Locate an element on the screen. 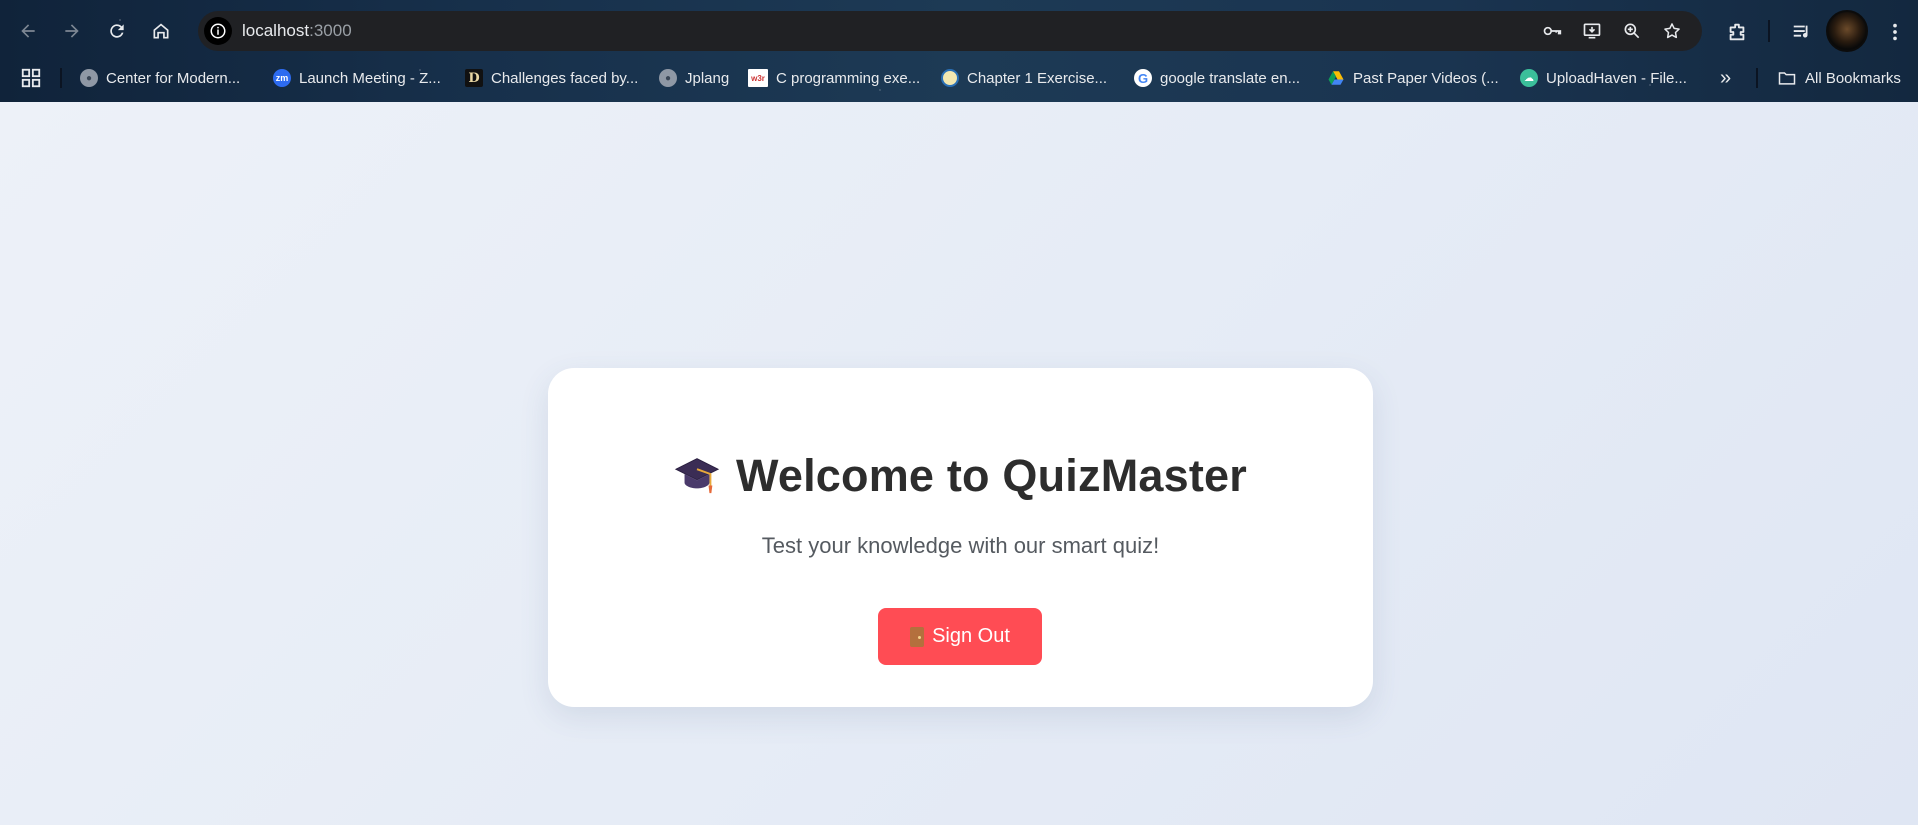  url-text: localhost:3000 is located at coordinates (297, 31).